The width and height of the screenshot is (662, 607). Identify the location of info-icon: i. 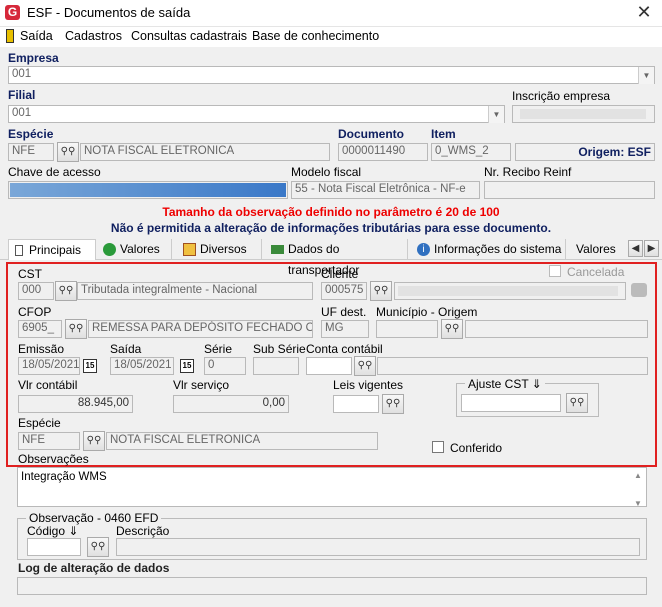
(423, 249).